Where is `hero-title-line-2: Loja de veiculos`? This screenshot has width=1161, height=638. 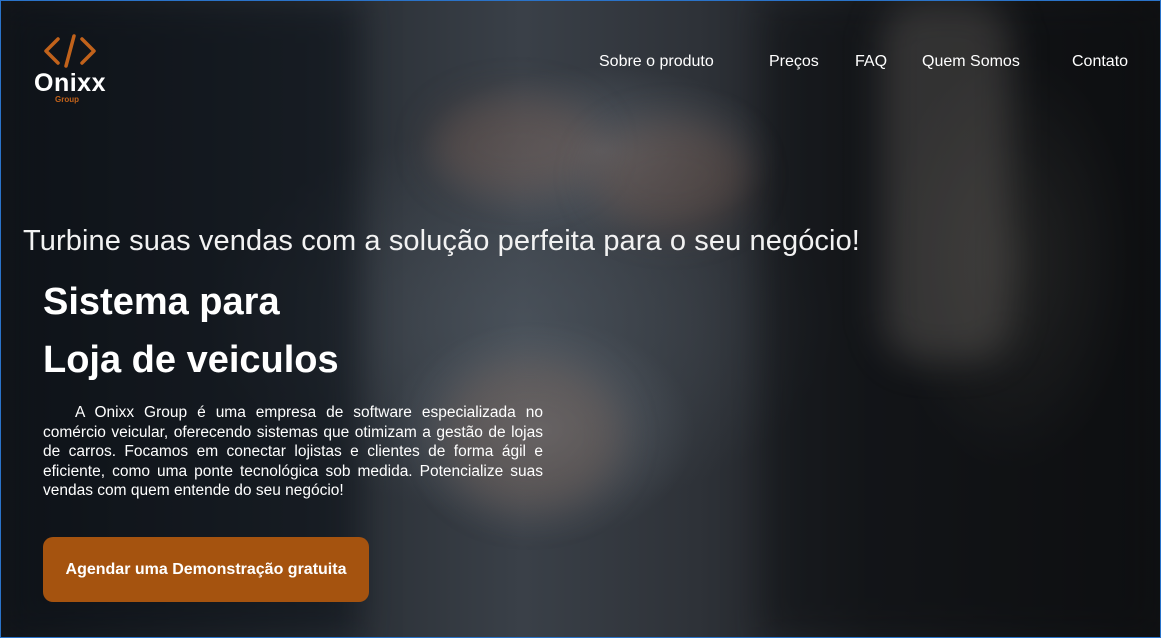
hero-title-line-2: Loja de veiculos is located at coordinates (191, 360).